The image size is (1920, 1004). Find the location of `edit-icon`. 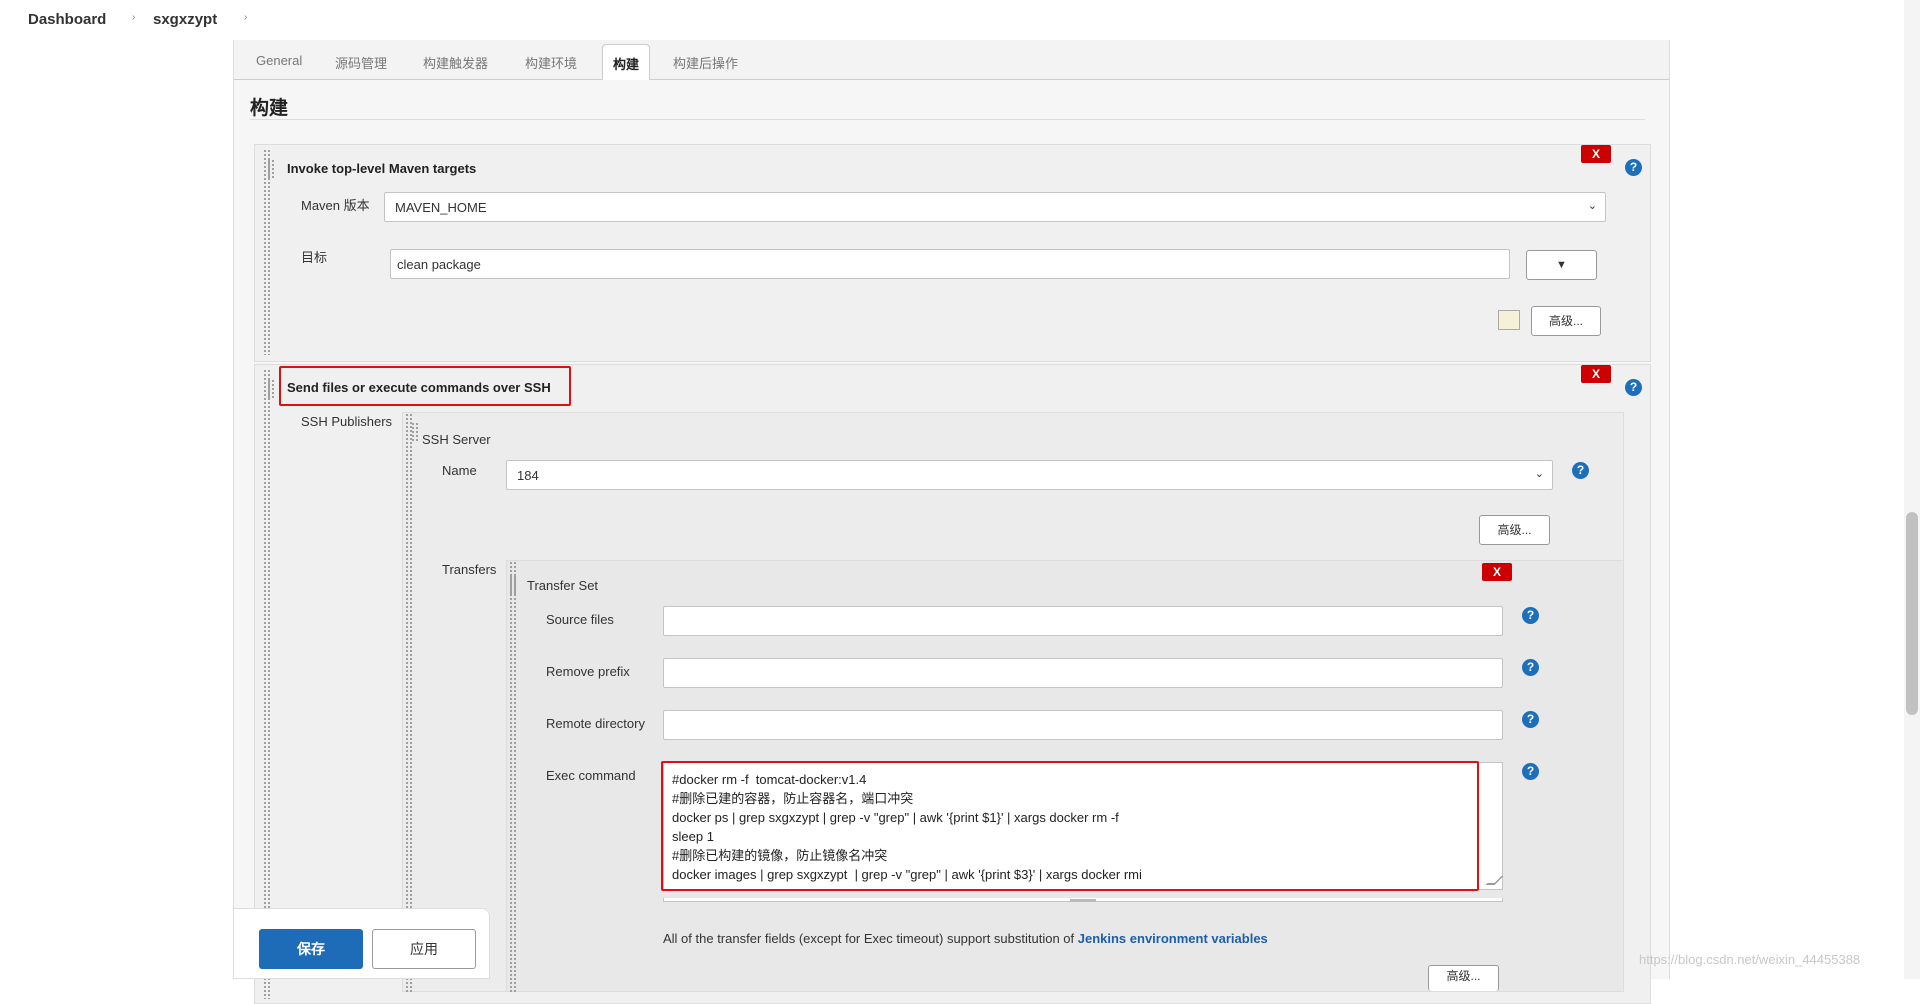

edit-icon is located at coordinates (1509, 320).